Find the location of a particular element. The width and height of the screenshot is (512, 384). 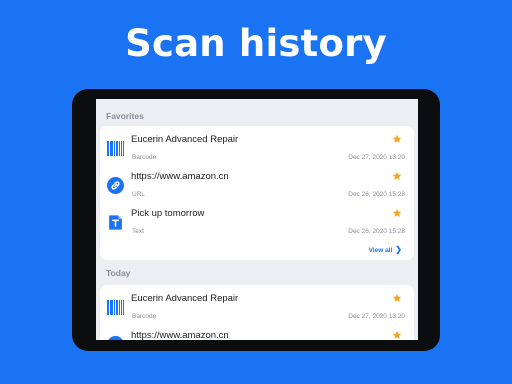

view-all-label: View all is located at coordinates (380, 250).